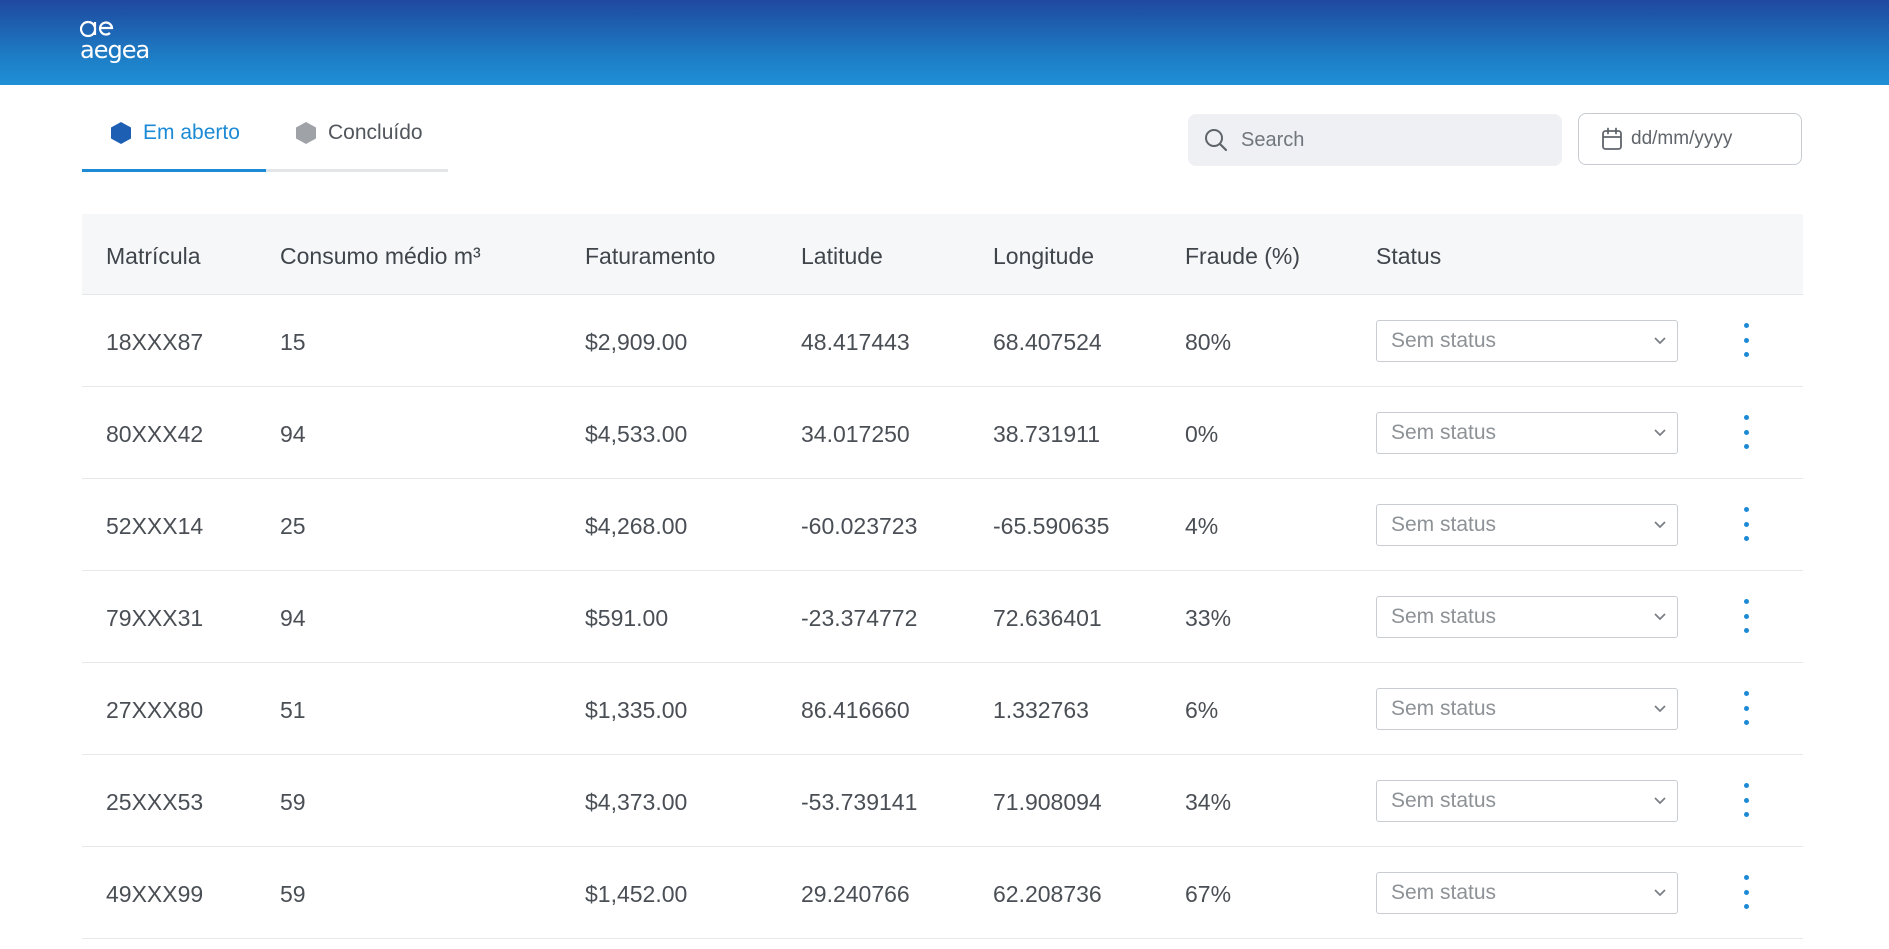 The width and height of the screenshot is (1889, 949). What do you see at coordinates (1202, 526) in the screenshot?
I see `cell-fraude: 4%` at bounding box center [1202, 526].